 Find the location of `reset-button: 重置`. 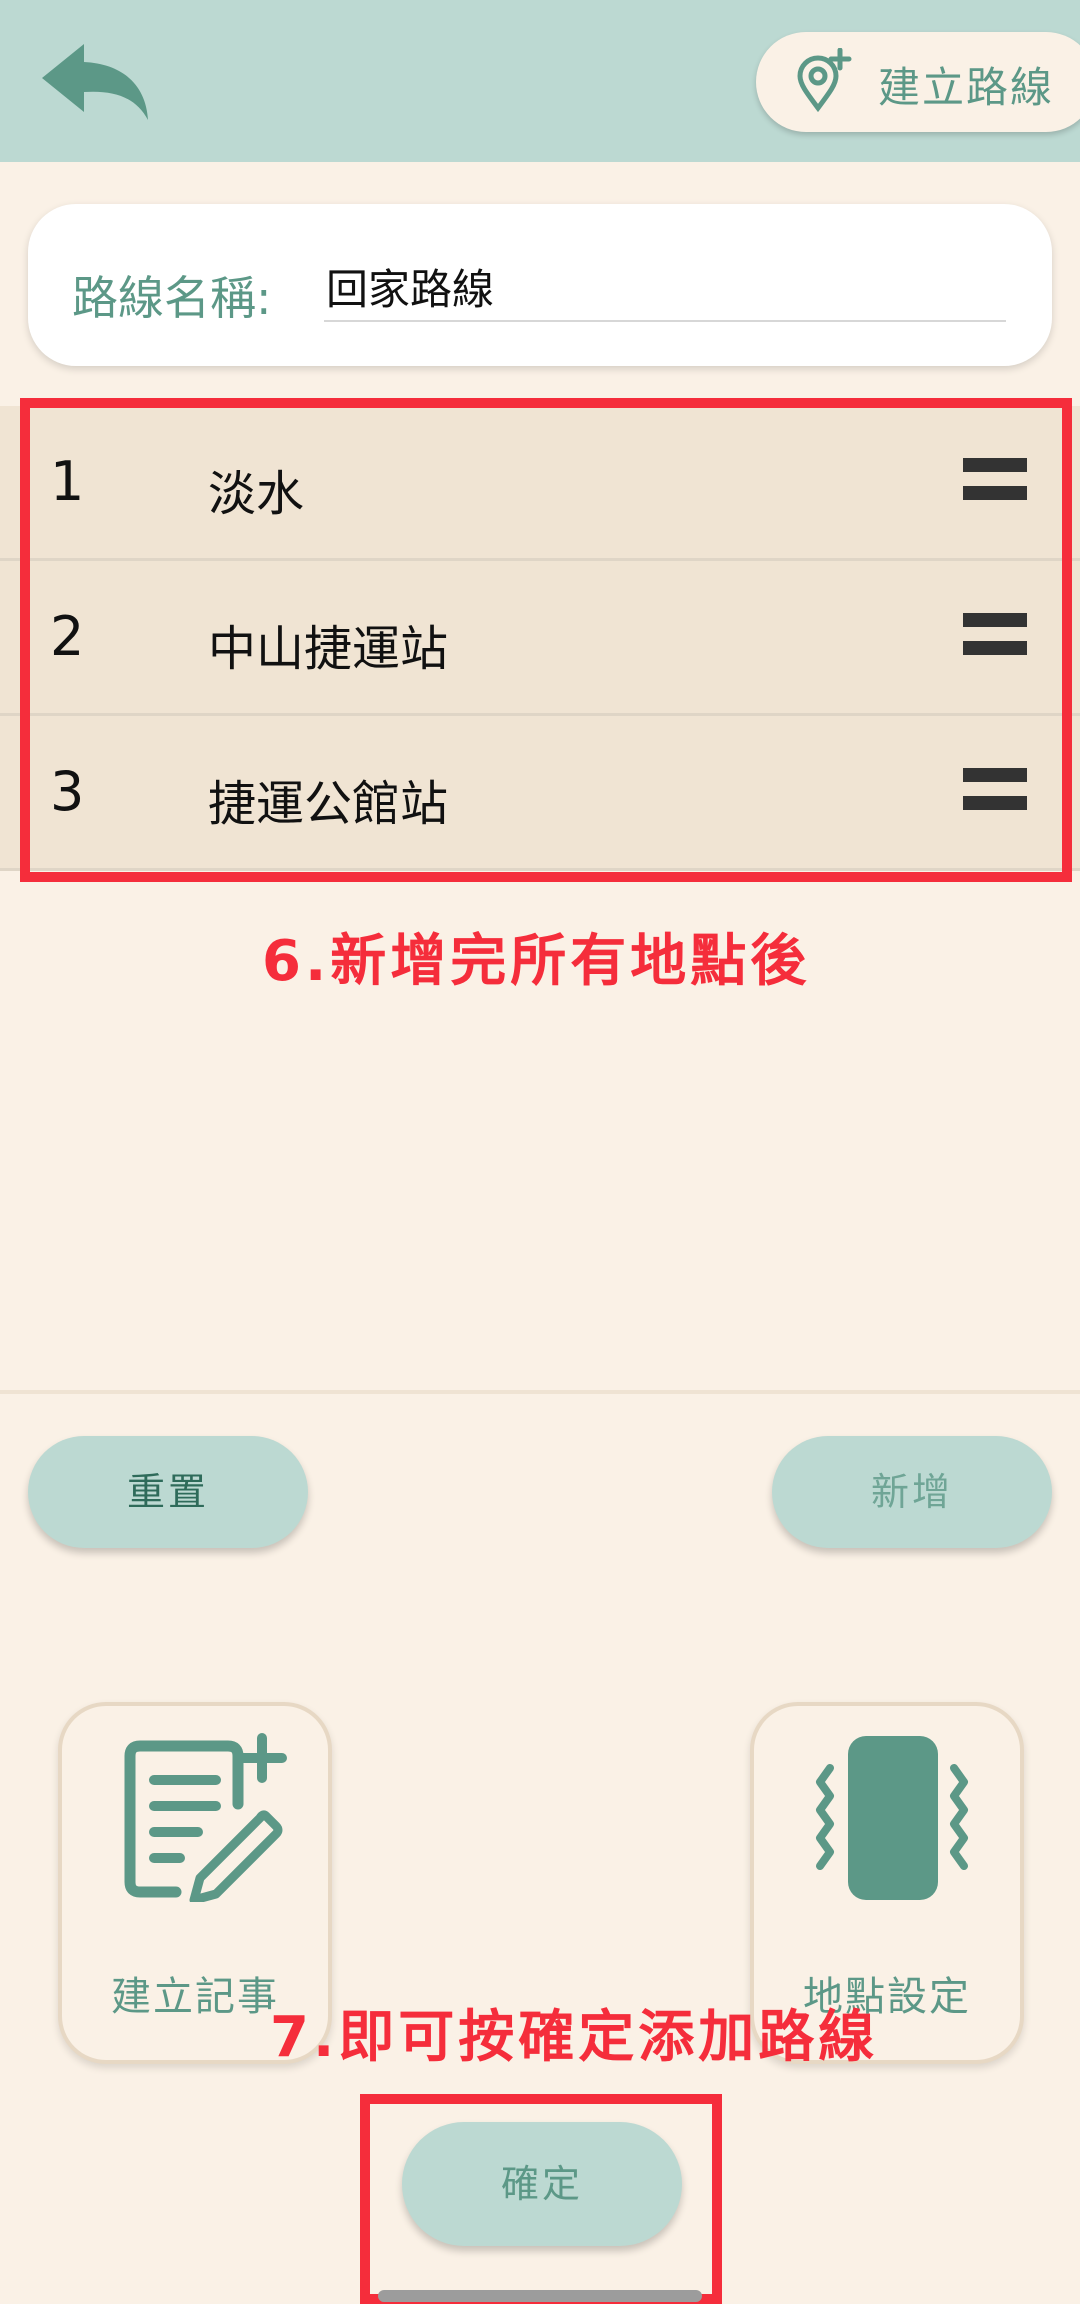

reset-button: 重置 is located at coordinates (168, 1492).